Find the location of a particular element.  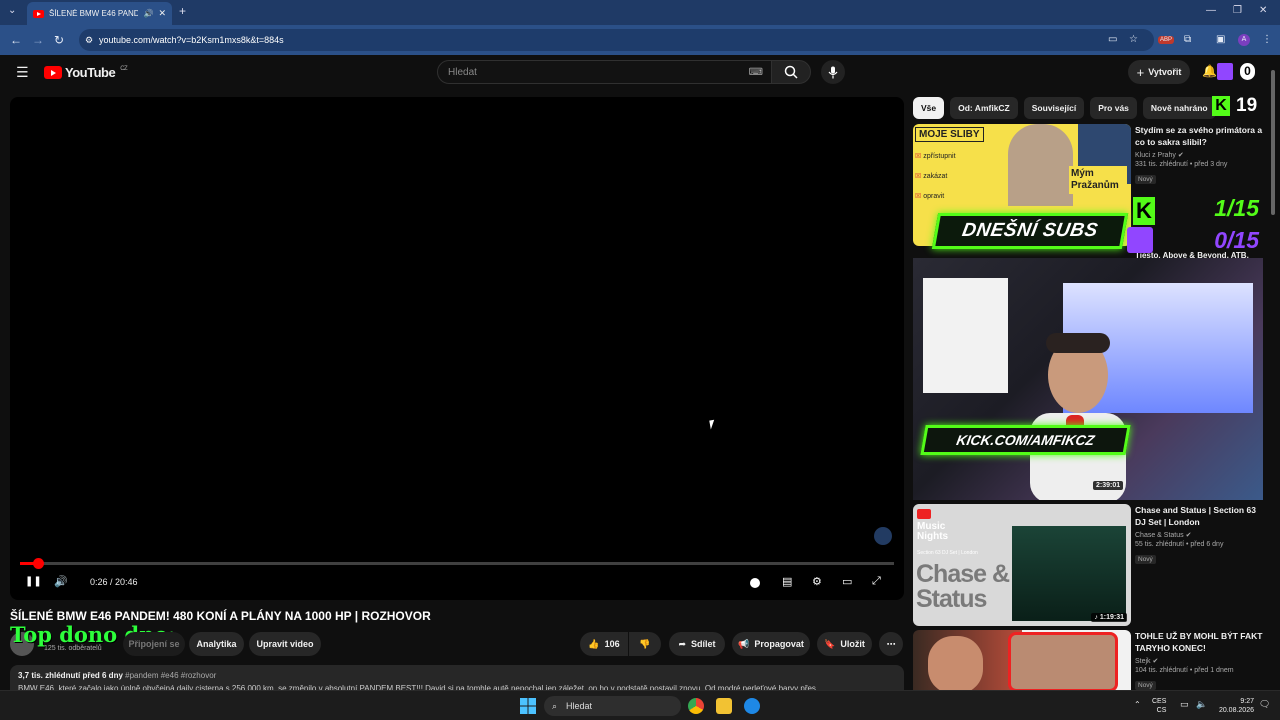

edit-video-button: Upravit video is located at coordinates (285, 644).